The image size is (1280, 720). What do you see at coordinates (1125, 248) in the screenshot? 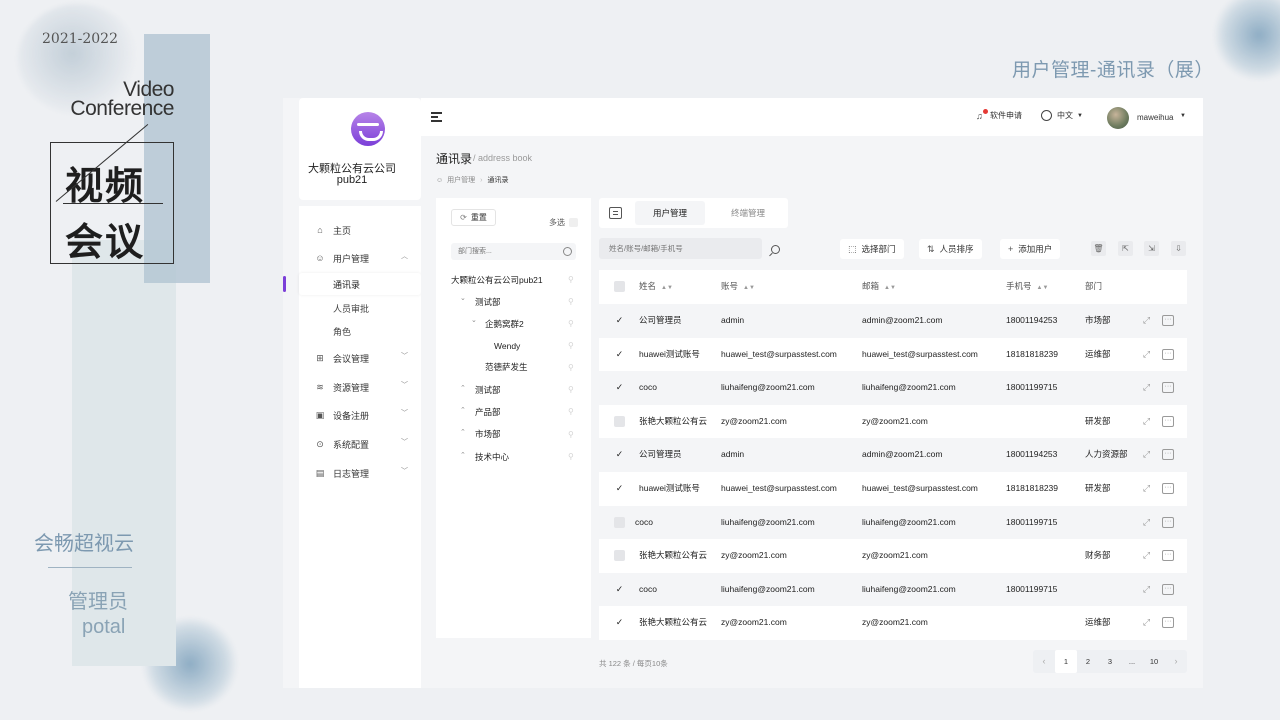
I see `export-icon: ⇱` at bounding box center [1125, 248].